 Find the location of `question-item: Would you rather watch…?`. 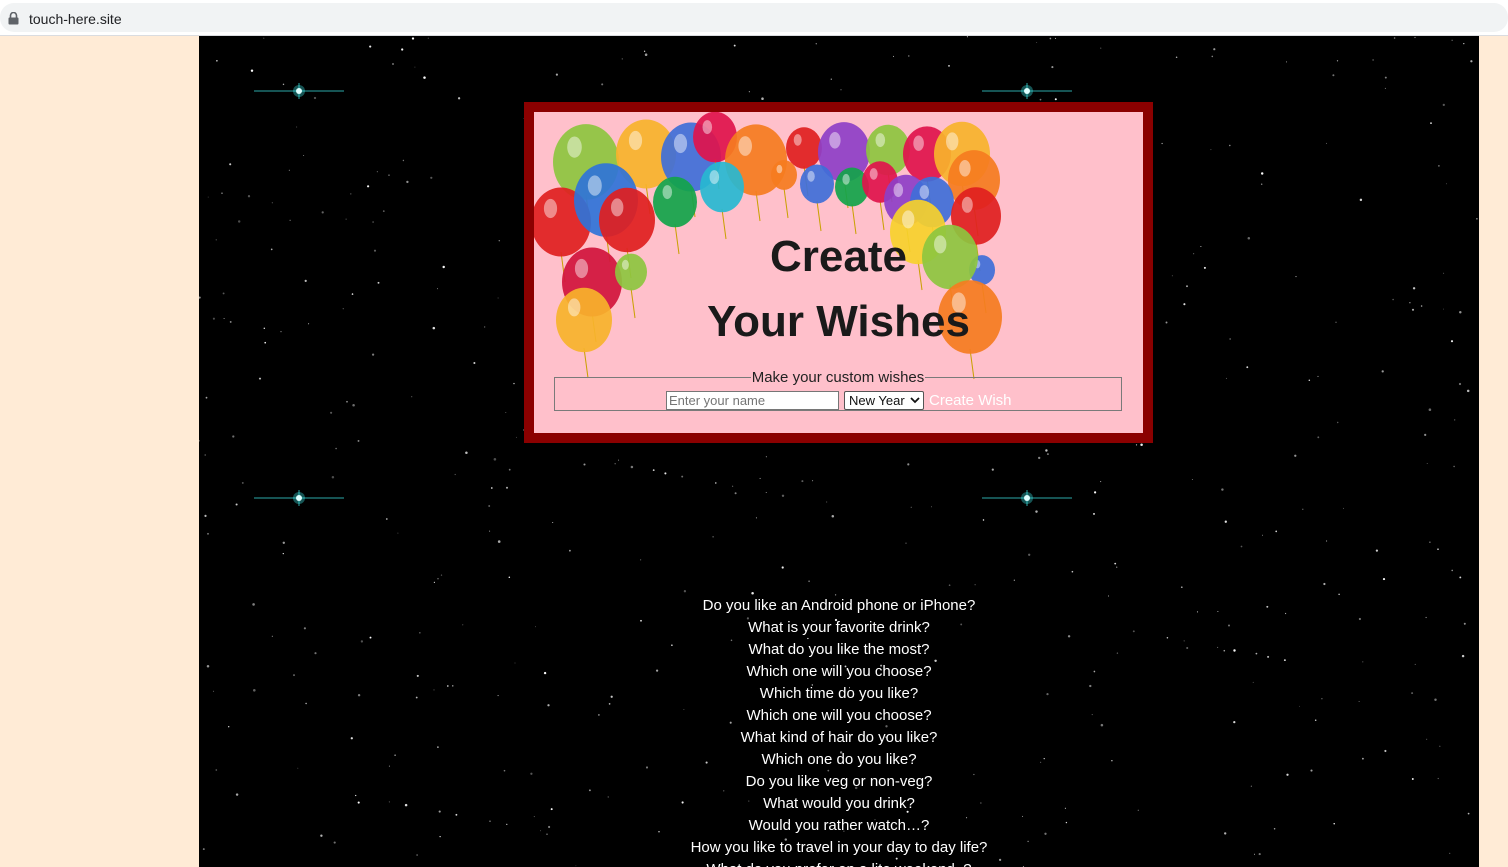

question-item: Would you rather watch…? is located at coordinates (839, 825).